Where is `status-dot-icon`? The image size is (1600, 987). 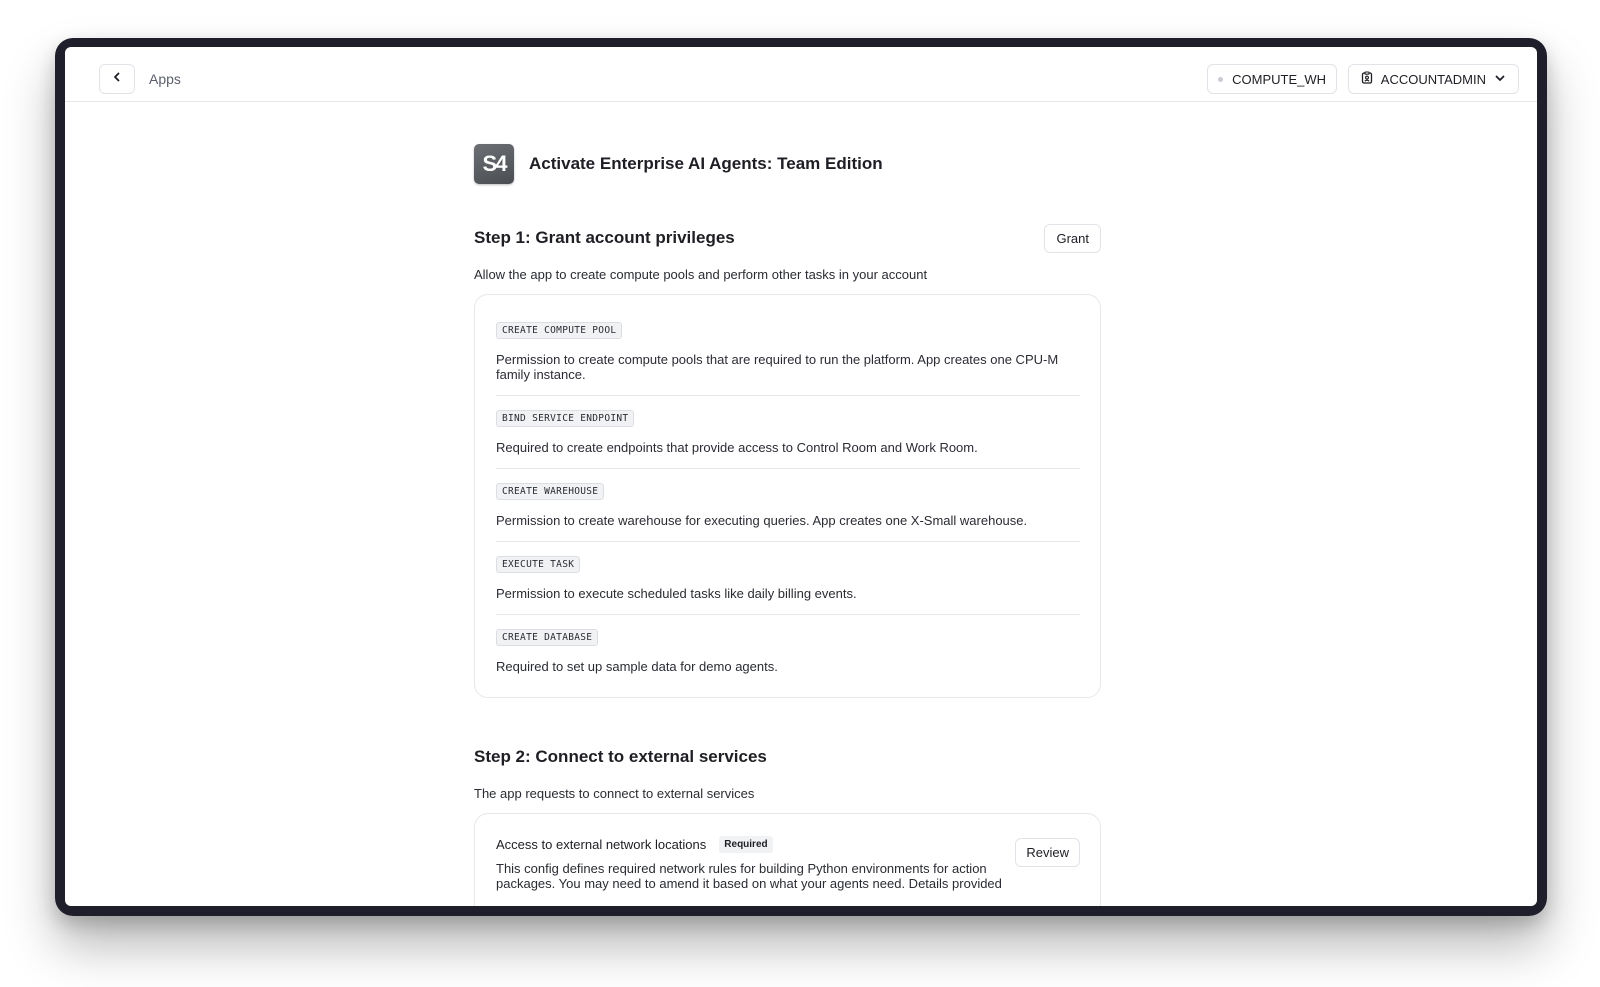
status-dot-icon is located at coordinates (1221, 79).